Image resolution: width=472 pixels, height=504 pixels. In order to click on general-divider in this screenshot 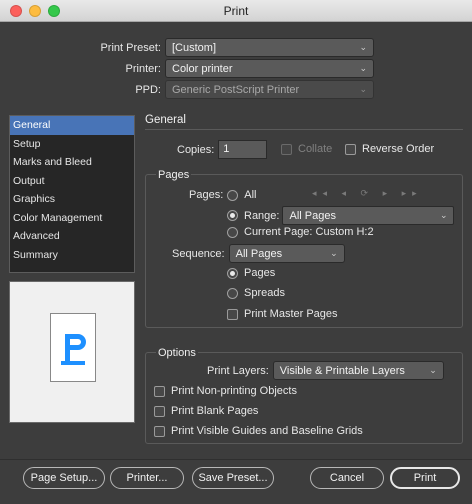, I will do `click(304, 129)`.